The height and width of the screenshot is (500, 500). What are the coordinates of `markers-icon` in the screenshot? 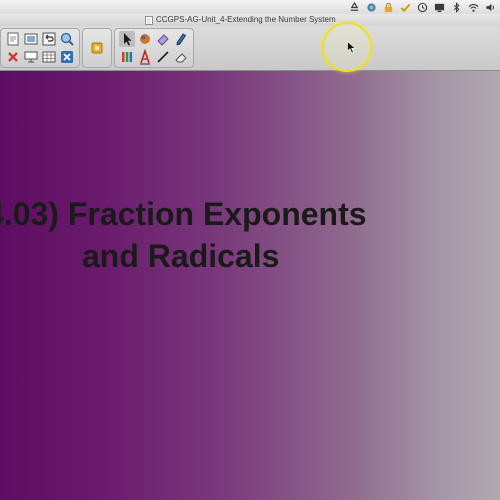 It's located at (127, 57).